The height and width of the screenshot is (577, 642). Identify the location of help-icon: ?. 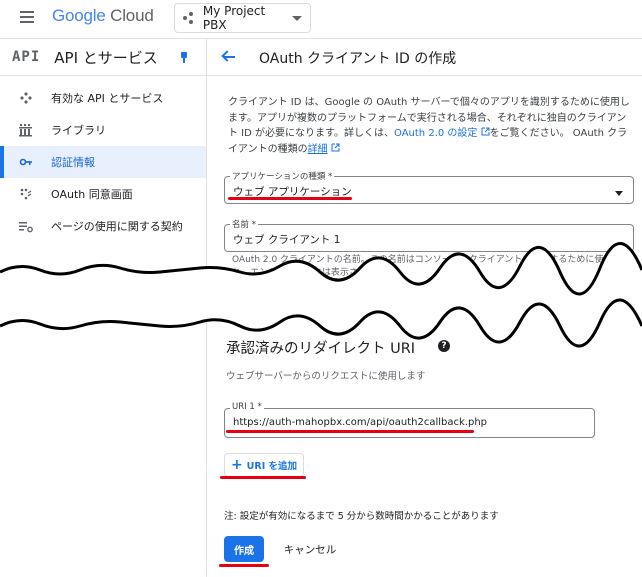
(444, 346).